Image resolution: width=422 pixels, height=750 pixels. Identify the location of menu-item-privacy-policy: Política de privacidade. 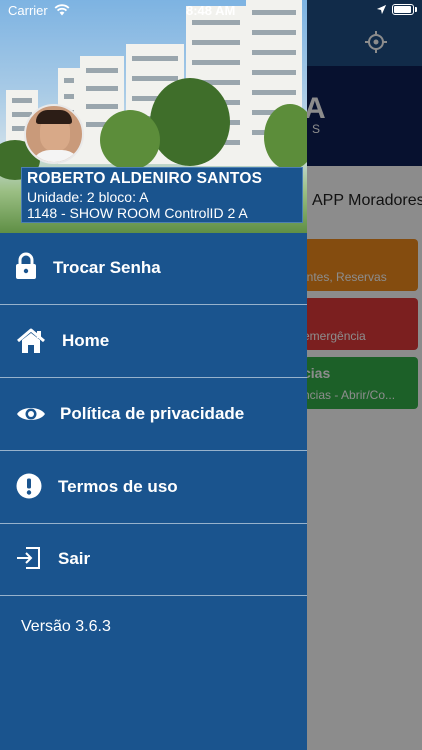
(153, 415).